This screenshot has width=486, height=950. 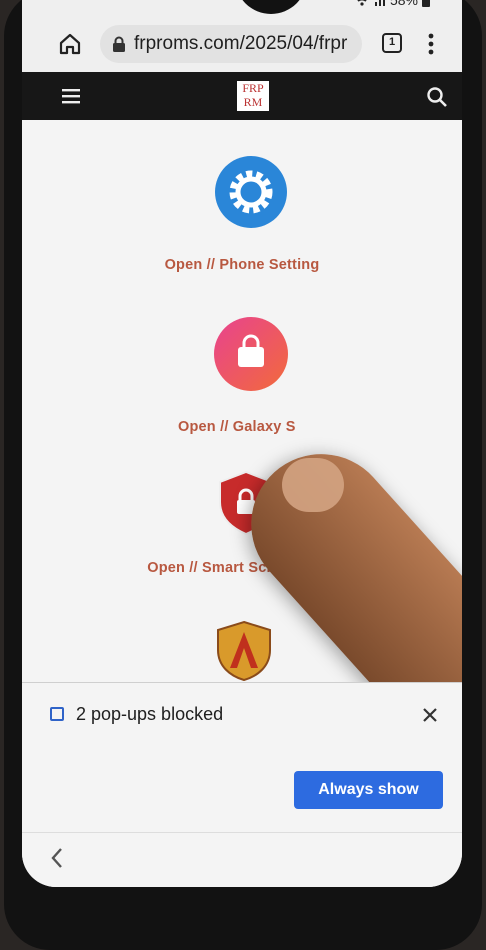 I want to click on search-icon, so click(x=437, y=97).